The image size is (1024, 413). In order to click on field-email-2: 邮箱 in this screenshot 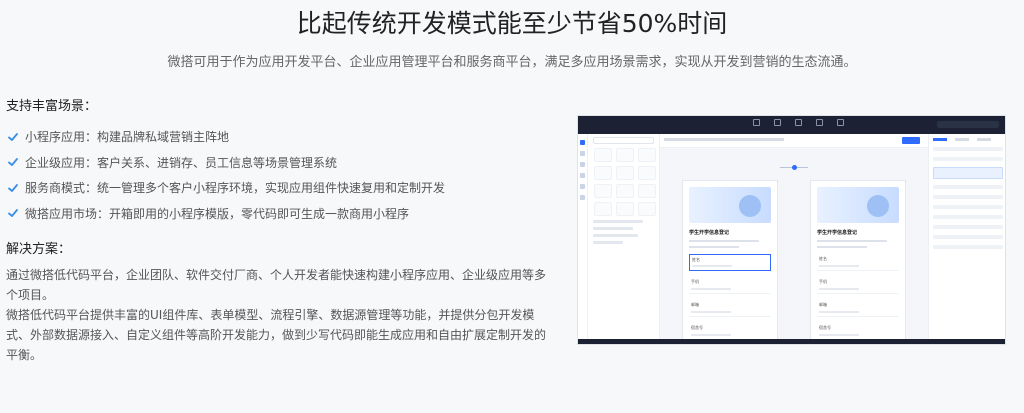, I will do `click(858, 308)`.